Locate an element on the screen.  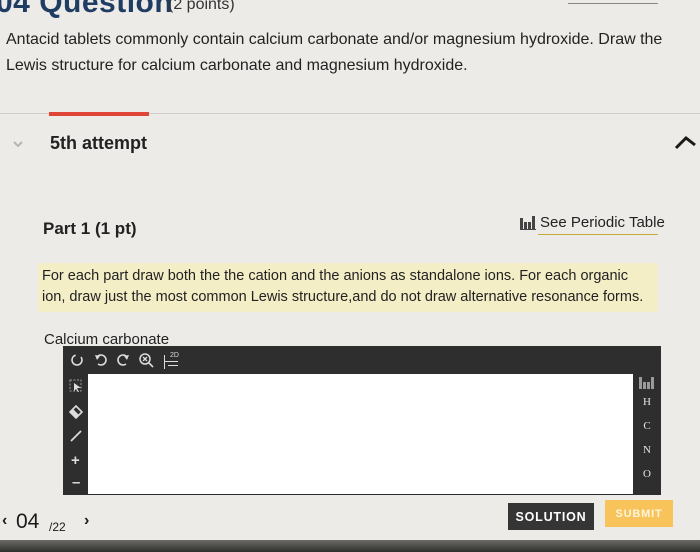
page-total: /22 is located at coordinates (57, 527).